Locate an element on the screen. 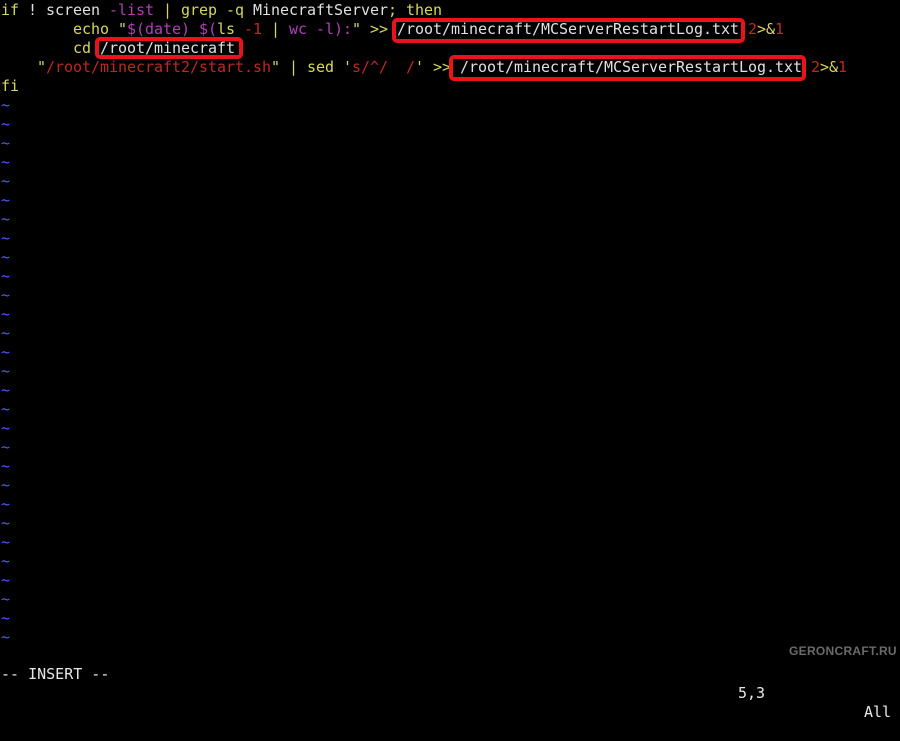 Image resolution: width=900 pixels, height=741 pixels. code-token: ls is located at coordinates (226, 29).